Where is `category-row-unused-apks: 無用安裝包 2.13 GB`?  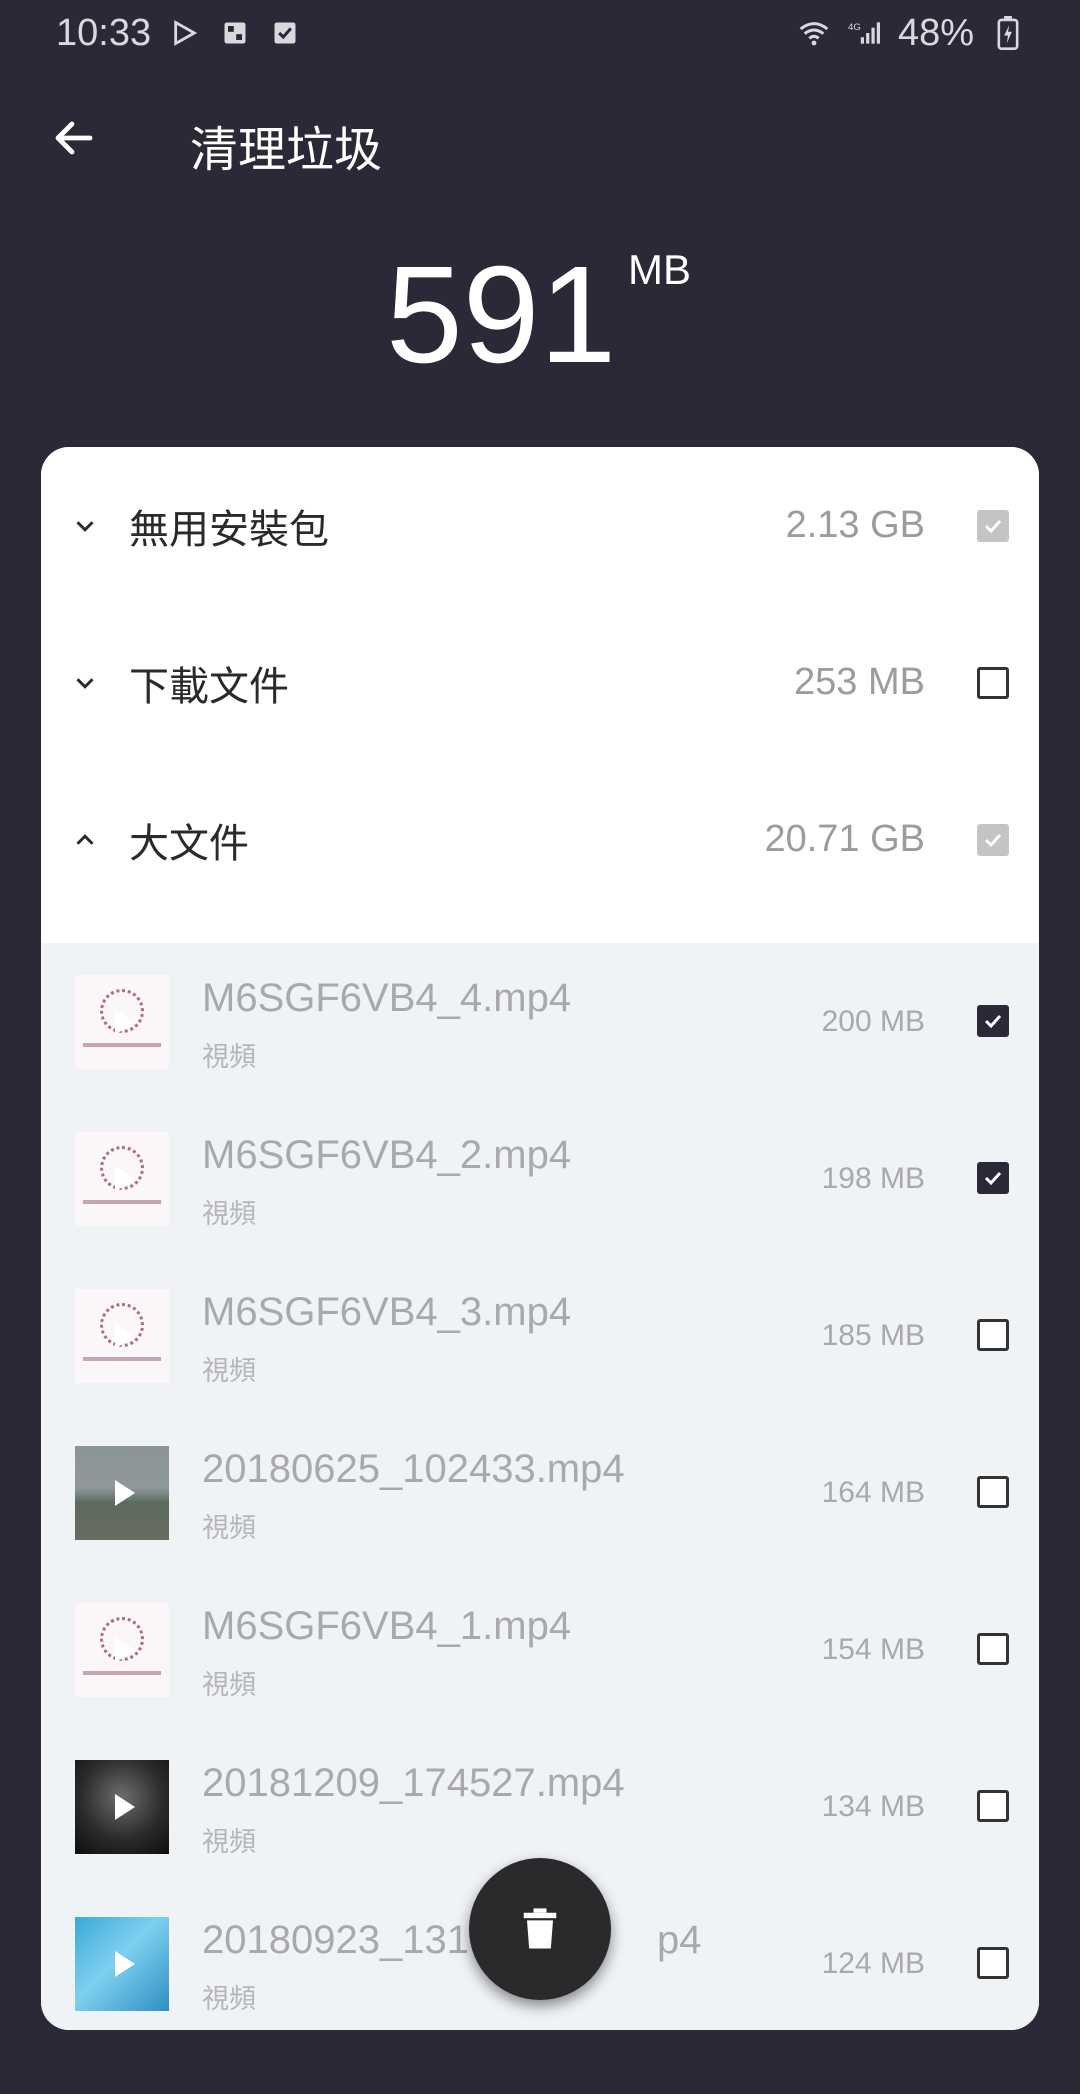
category-row-unused-apks: 無用安裝包 2.13 GB is located at coordinates (540, 525).